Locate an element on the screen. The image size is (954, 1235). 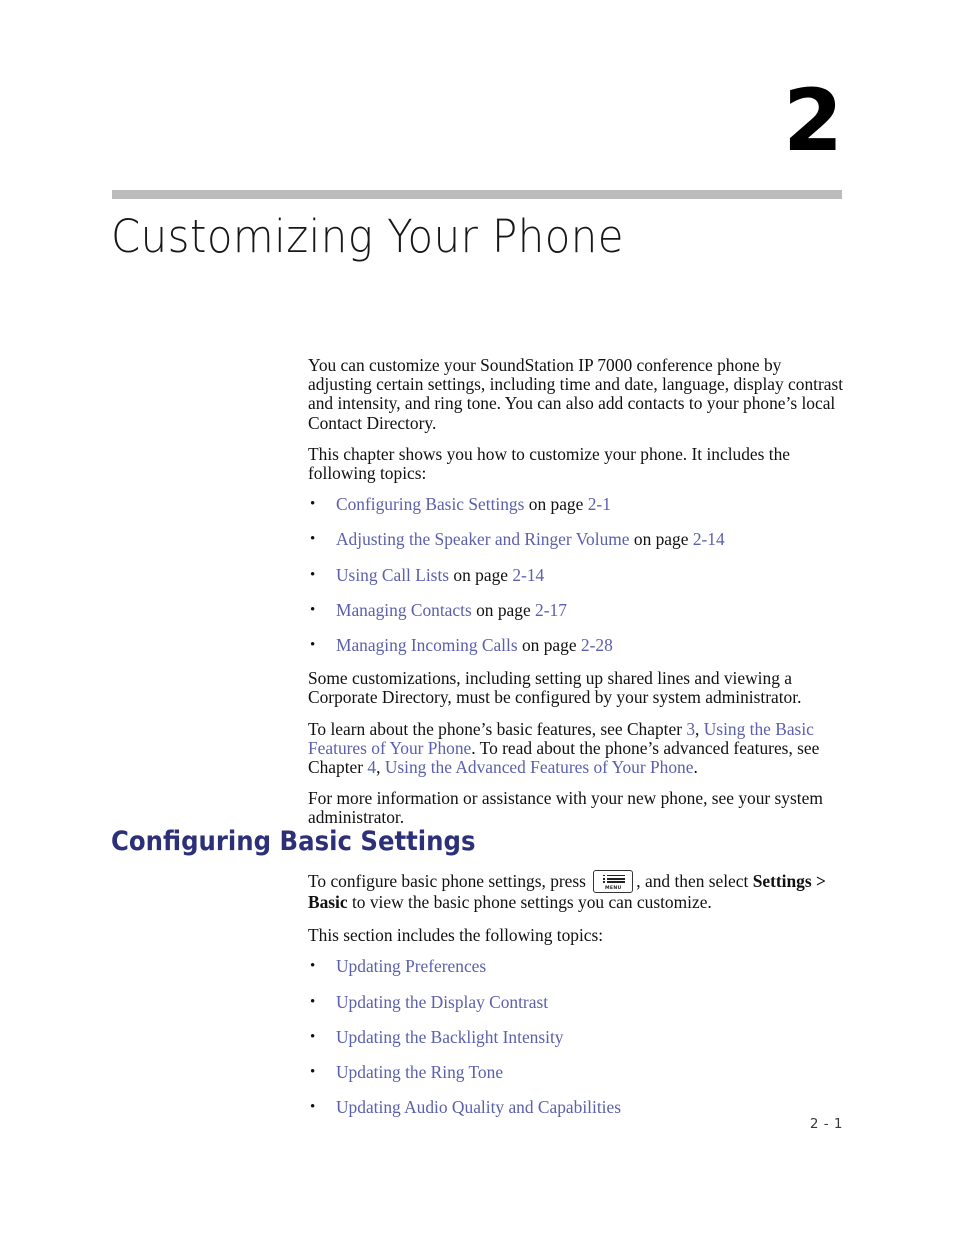
section-topic-link-updating-audio-quality: Updating Audio Quality and Capabilities is located at coordinates (478, 1107).